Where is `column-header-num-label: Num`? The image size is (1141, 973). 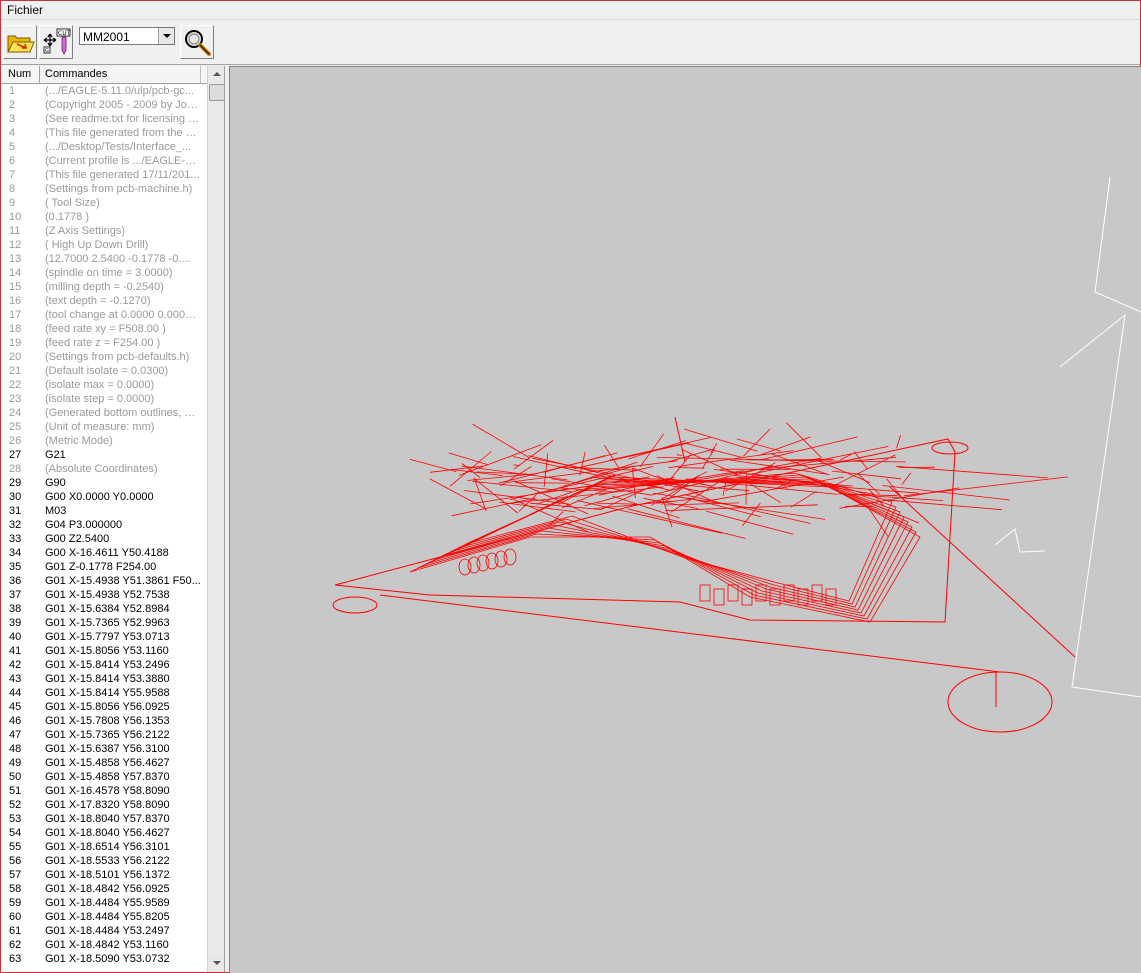
column-header-num-label: Num is located at coordinates (20, 74).